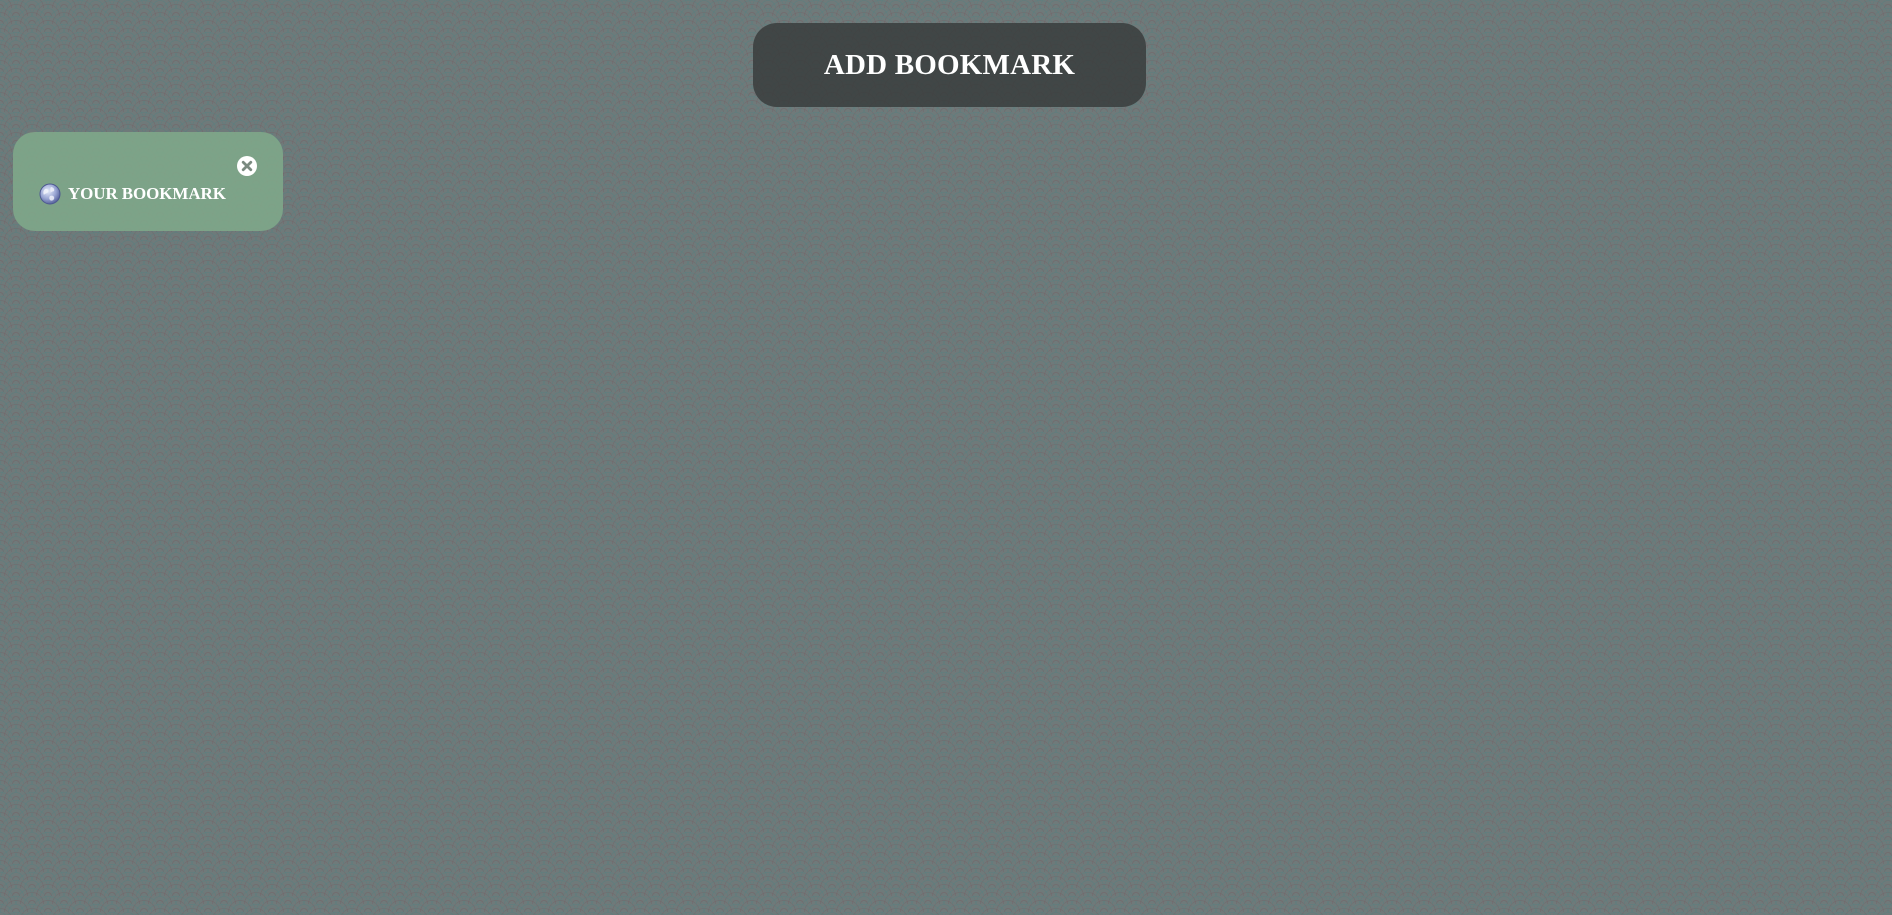 The width and height of the screenshot is (1892, 915). I want to click on globe-icon, so click(50, 194).